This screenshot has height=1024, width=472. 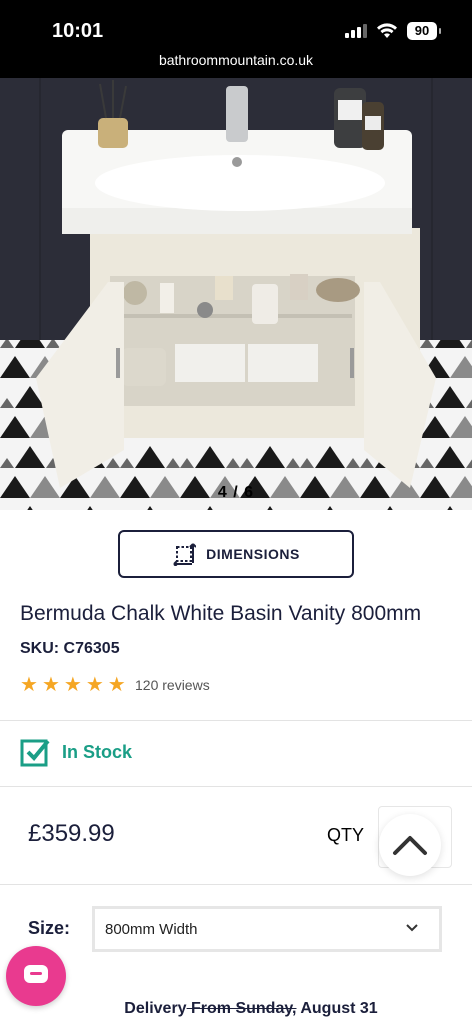 I want to click on chevron-down-icon, so click(x=412, y=928).